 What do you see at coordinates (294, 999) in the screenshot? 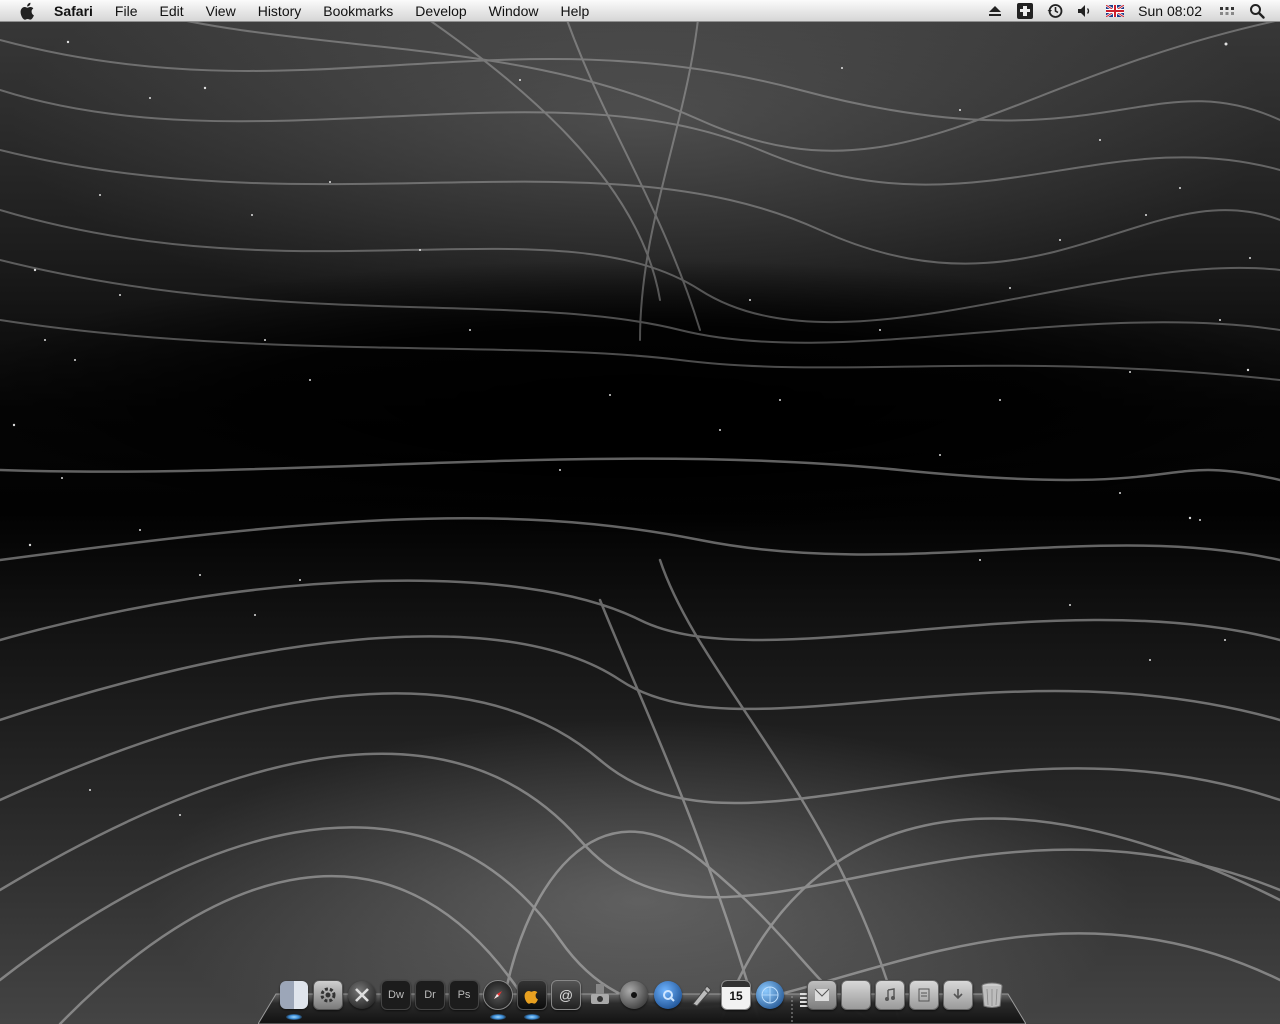
I see `finder-icon` at bounding box center [294, 999].